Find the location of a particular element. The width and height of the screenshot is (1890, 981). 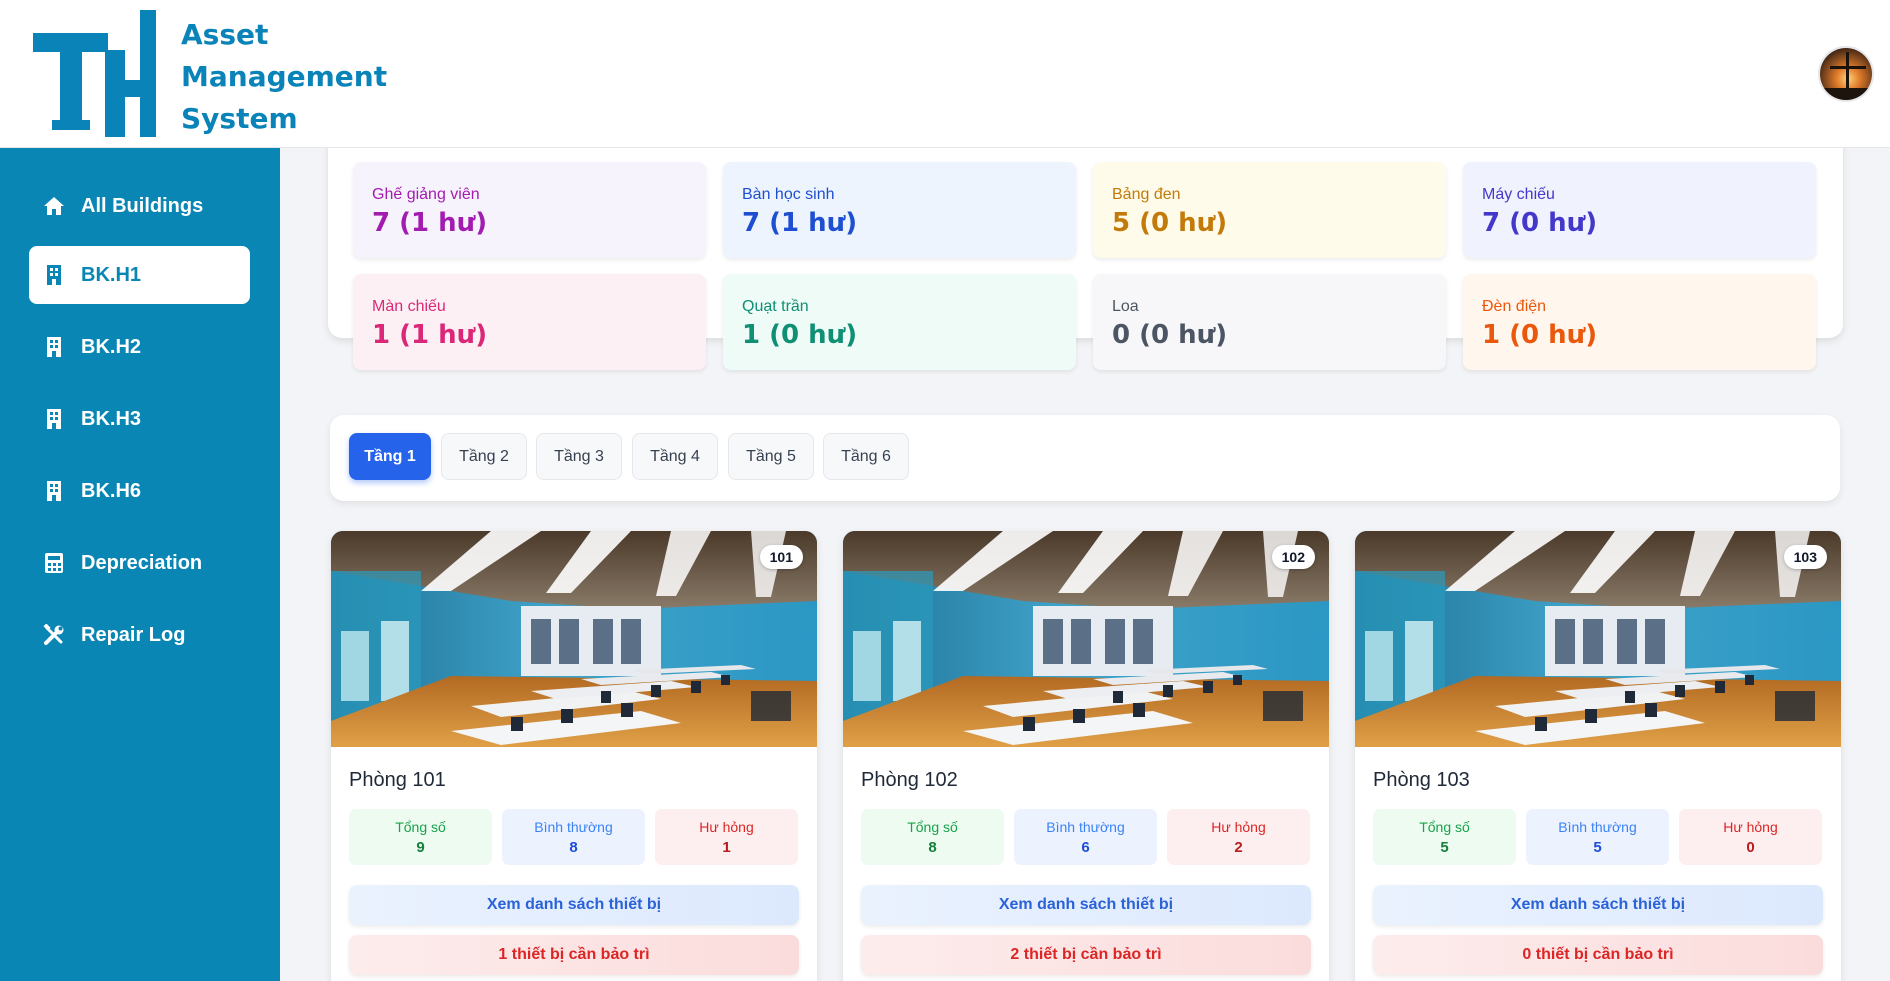

summary-card-value: 5 (0 hư) is located at coordinates (1170, 223).